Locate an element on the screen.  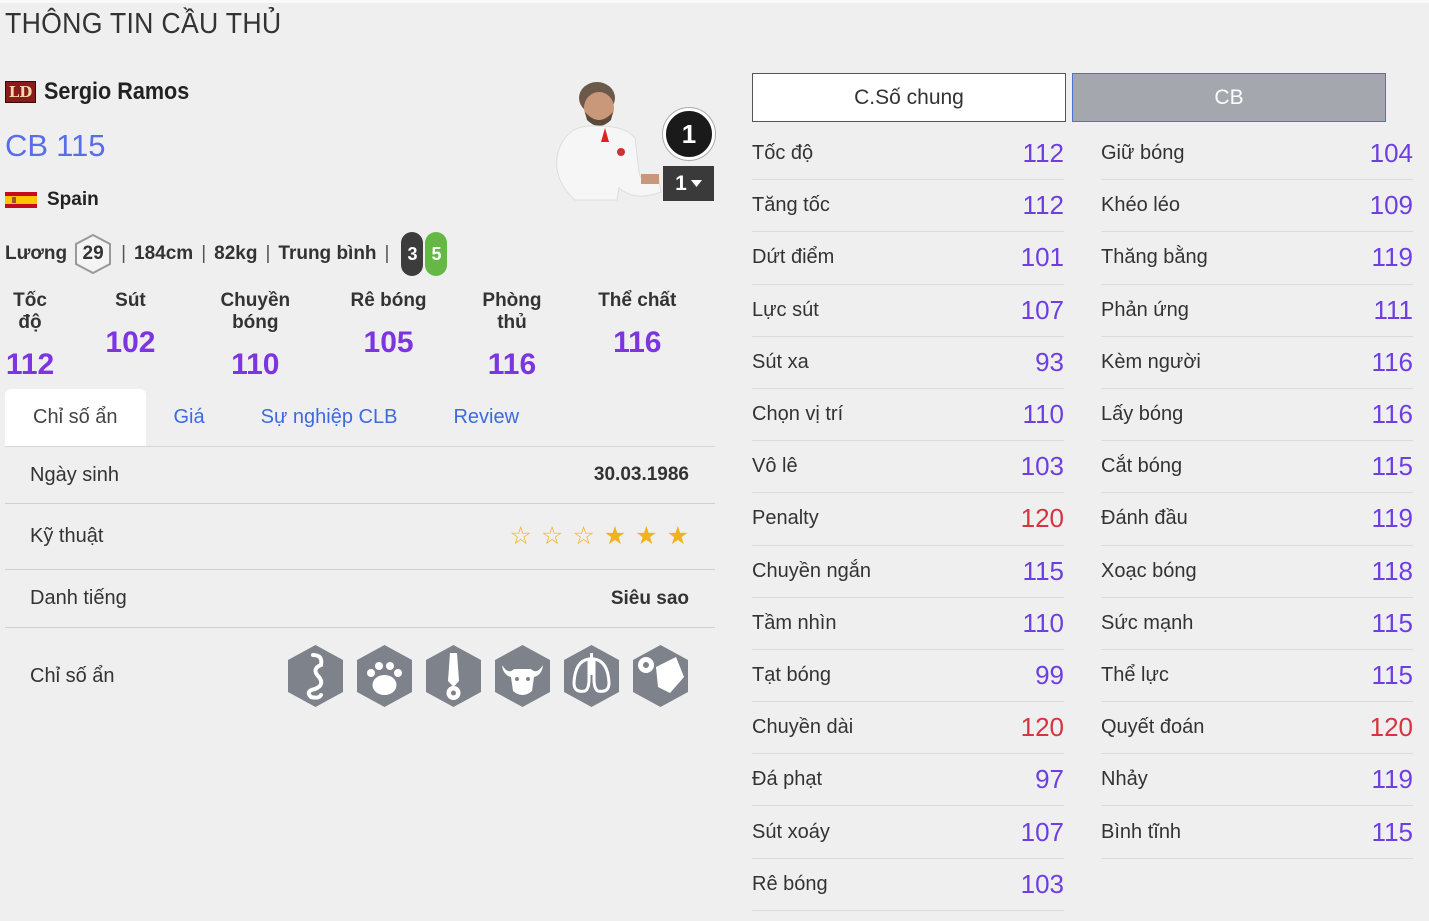
summary-label: Phòng thủ is located at coordinates (512, 311).